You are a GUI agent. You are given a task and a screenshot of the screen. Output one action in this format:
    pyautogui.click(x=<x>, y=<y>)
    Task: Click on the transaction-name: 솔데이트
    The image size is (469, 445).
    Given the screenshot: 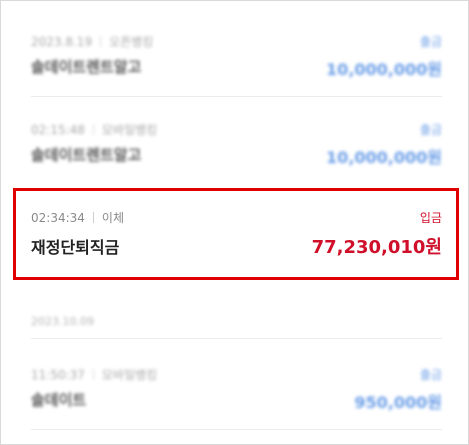 What is the action you would take?
    pyautogui.click(x=59, y=400)
    